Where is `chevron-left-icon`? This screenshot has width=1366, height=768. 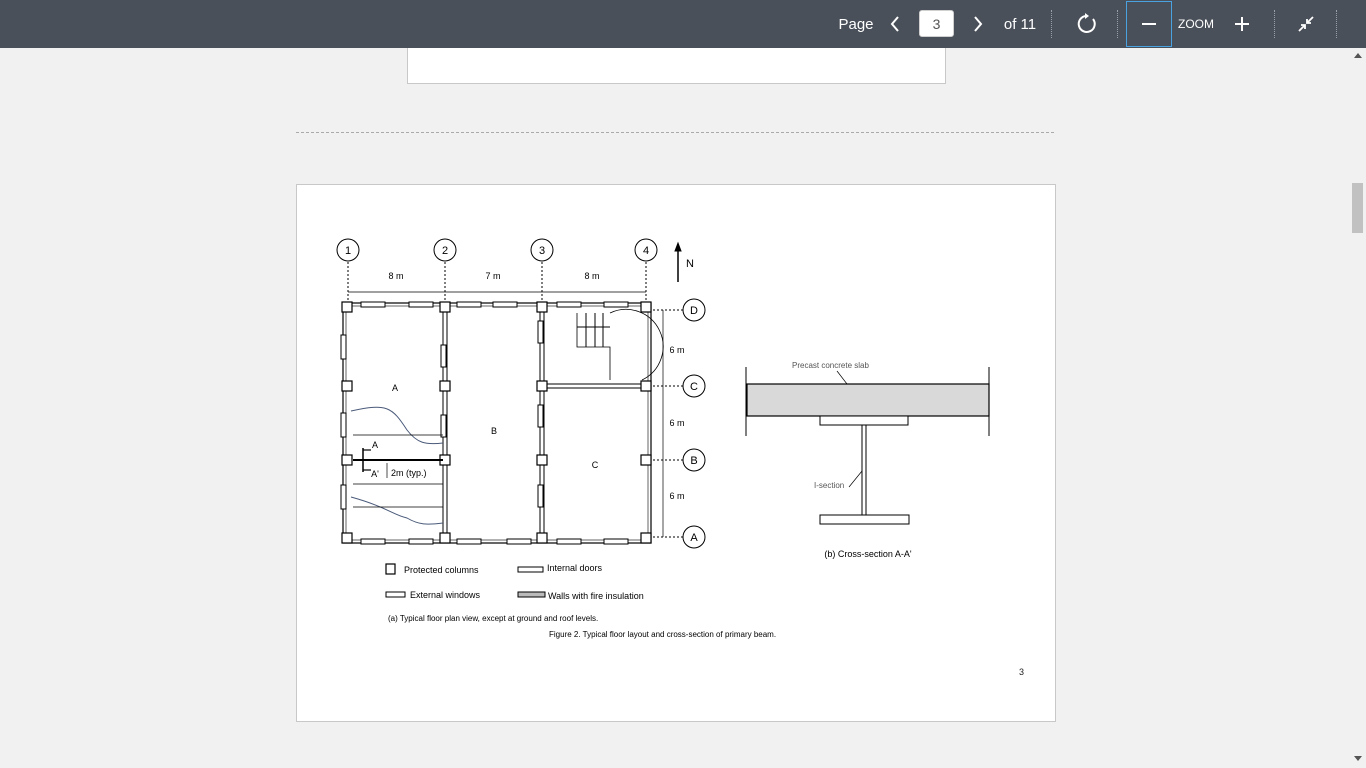
chevron-left-icon is located at coordinates (894, 24).